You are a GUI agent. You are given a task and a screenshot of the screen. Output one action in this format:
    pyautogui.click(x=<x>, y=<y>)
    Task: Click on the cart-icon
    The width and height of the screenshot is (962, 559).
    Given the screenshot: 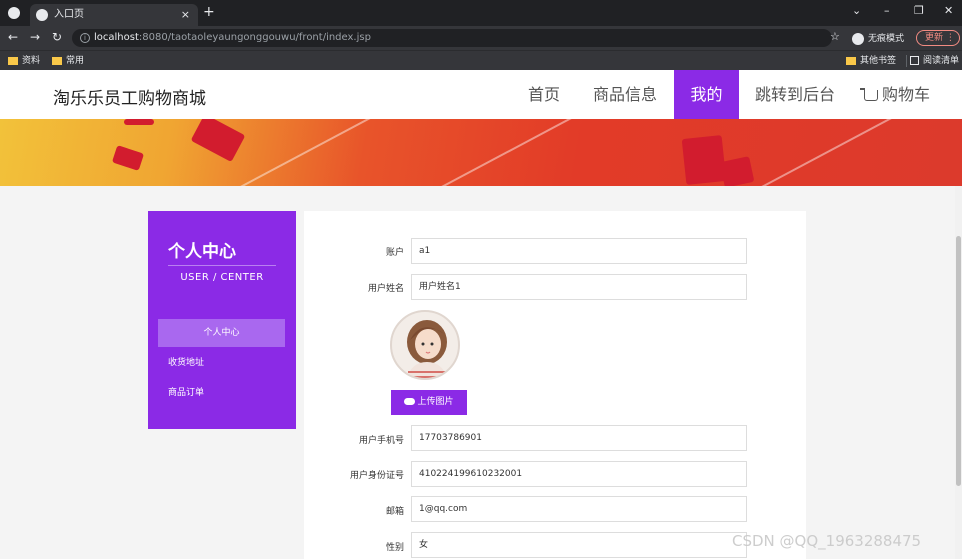 What is the action you would take?
    pyautogui.click(x=868, y=94)
    